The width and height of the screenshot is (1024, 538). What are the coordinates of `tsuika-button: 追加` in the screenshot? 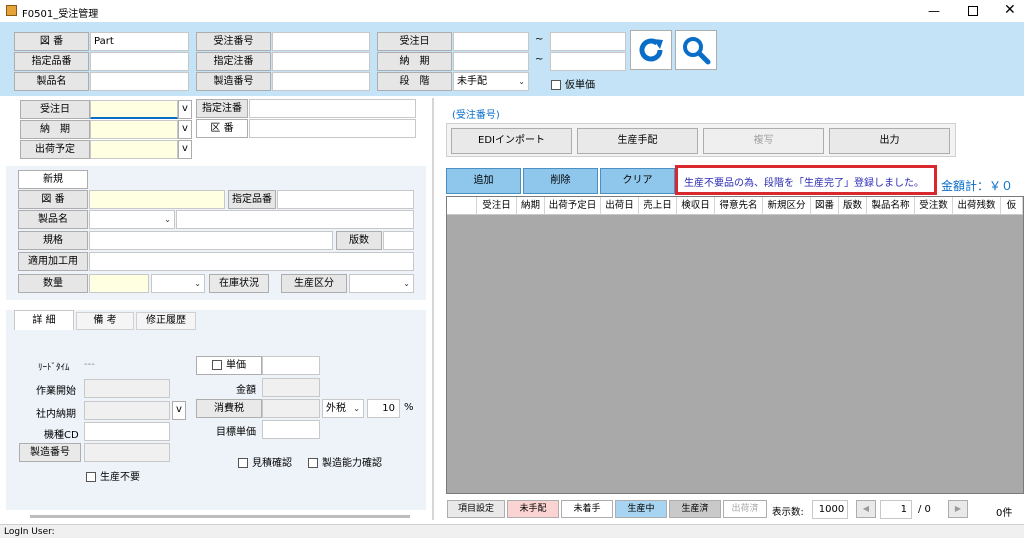 It's located at (483, 181).